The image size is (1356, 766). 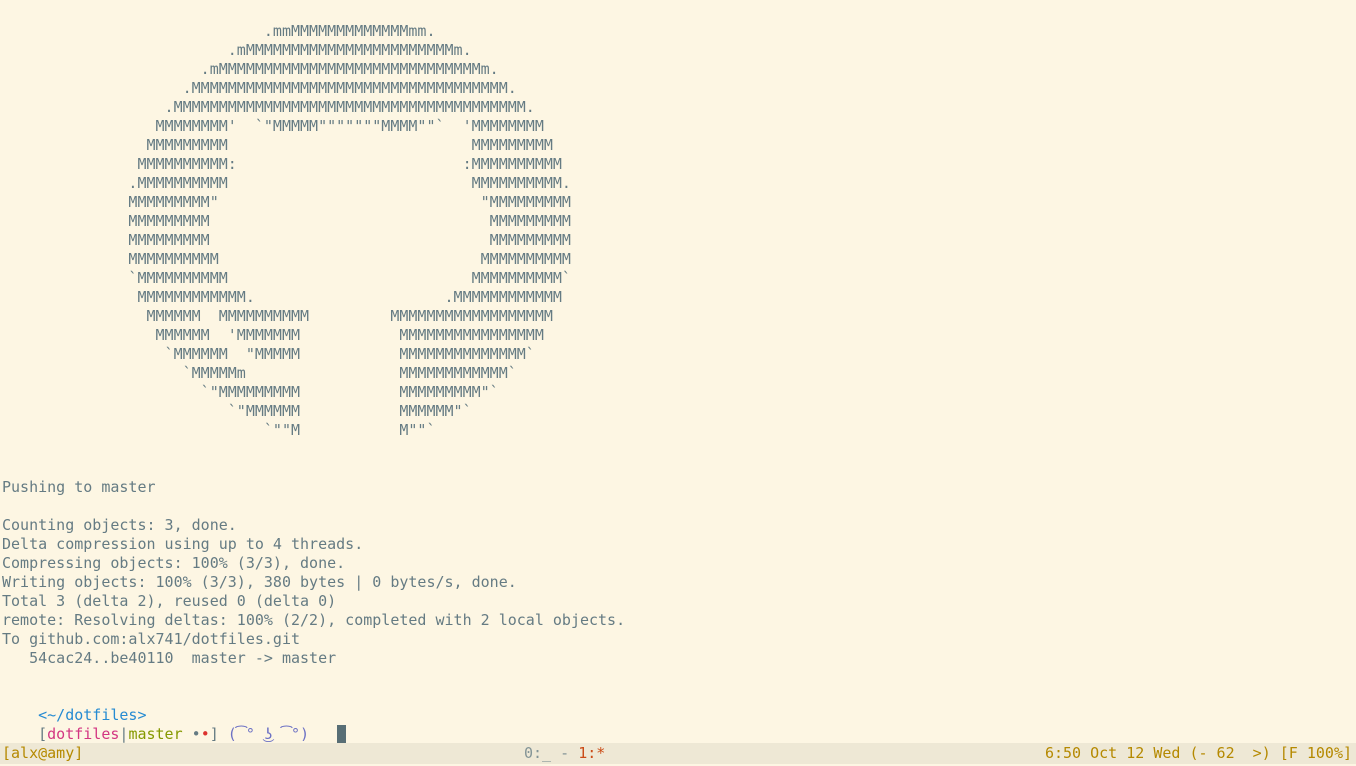 What do you see at coordinates (92, 715) in the screenshot?
I see `prompt-path: <~/dotfiles>` at bounding box center [92, 715].